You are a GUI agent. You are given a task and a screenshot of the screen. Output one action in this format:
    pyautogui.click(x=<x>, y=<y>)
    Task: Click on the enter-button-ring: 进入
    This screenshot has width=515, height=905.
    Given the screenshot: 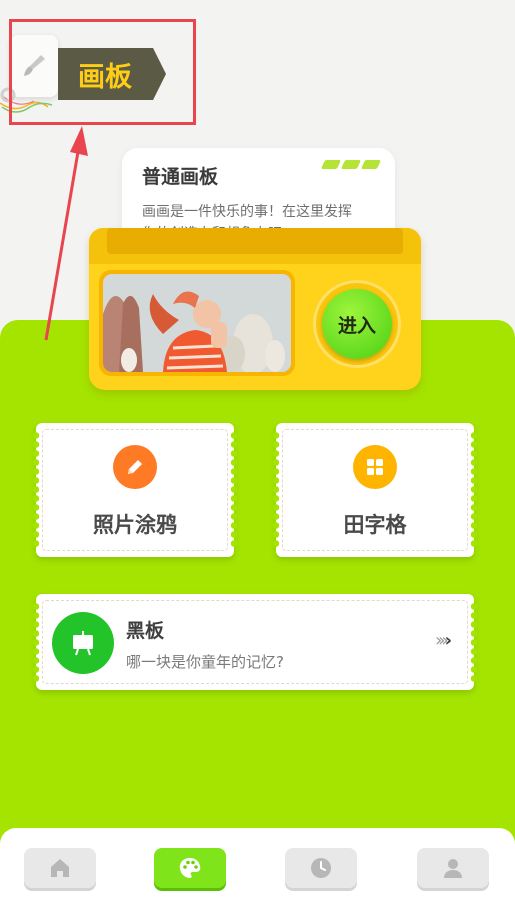 What is the action you would take?
    pyautogui.click(x=357, y=324)
    